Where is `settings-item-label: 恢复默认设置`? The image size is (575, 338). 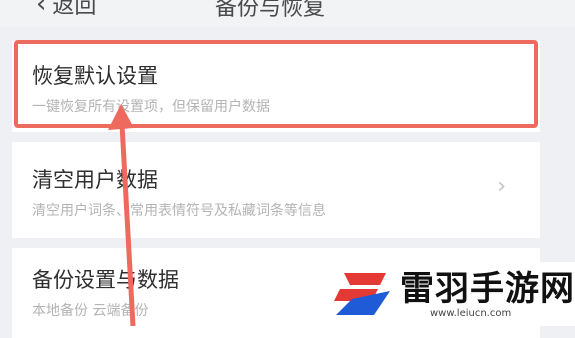 settings-item-label: 恢复默认设置 is located at coordinates (95, 76).